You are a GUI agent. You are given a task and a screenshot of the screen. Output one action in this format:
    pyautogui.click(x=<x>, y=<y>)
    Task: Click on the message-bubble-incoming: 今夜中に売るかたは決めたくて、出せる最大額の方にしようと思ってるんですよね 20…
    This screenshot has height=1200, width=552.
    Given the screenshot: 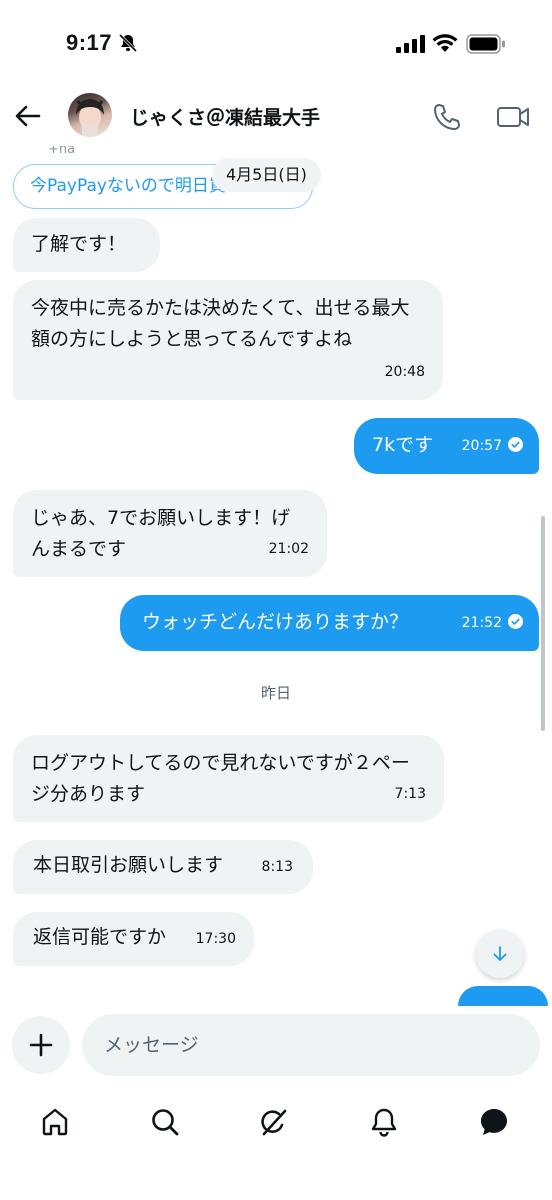 What is the action you would take?
    pyautogui.click(x=228, y=340)
    